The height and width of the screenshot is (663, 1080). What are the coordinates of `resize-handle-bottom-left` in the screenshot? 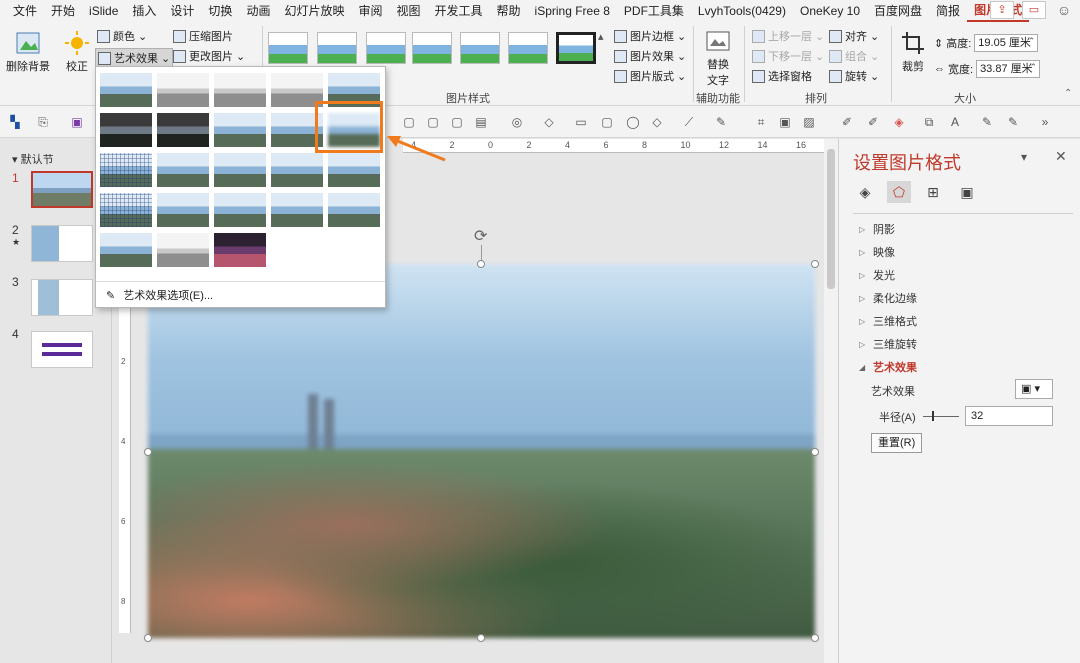 It's located at (148, 638).